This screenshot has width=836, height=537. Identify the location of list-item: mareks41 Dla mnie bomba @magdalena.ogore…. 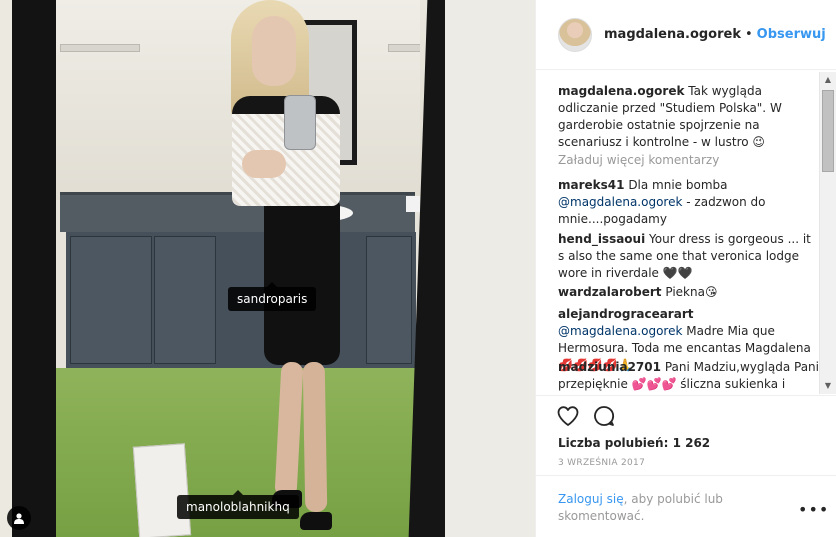
(689, 202).